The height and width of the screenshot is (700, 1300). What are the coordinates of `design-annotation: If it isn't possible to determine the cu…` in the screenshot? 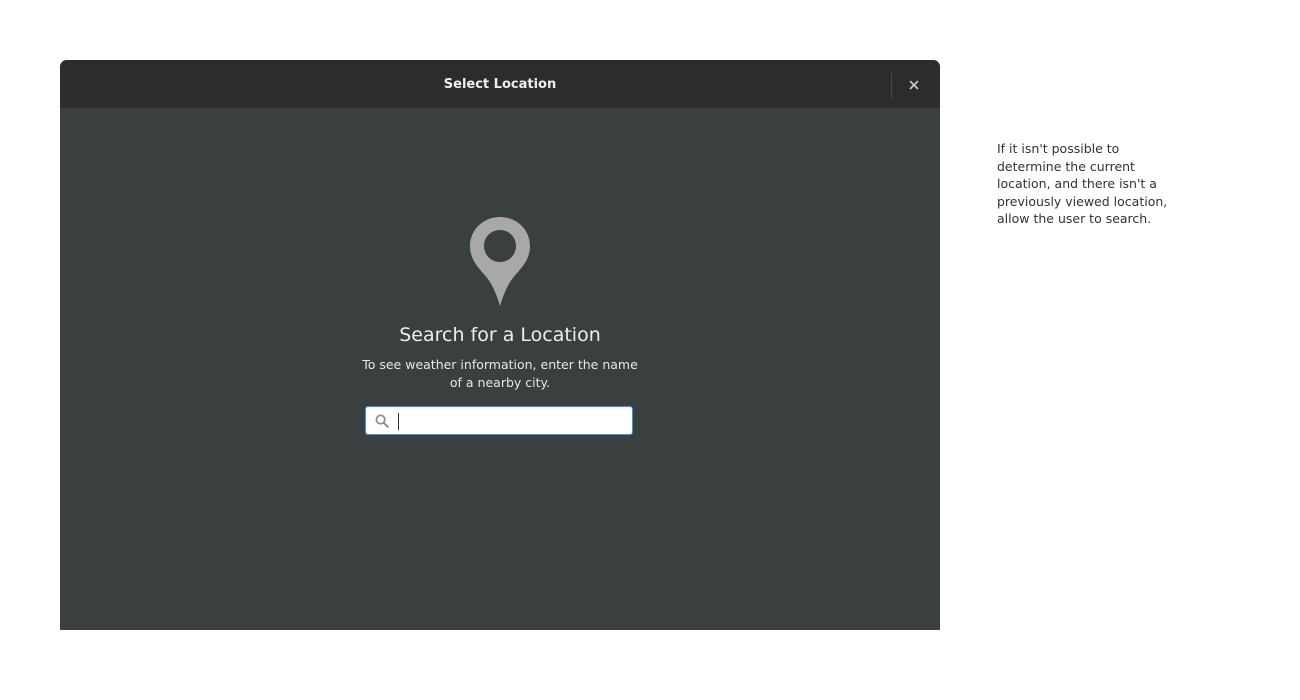 It's located at (1082, 183).